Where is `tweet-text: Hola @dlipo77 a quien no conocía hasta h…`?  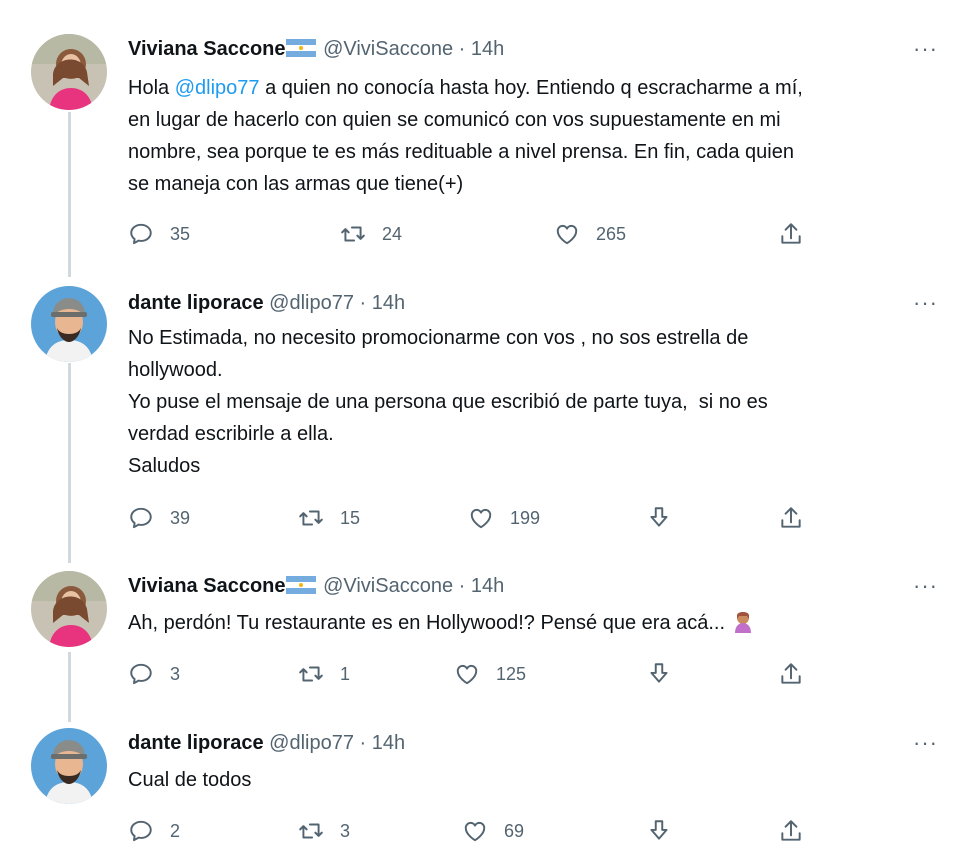
tweet-text: Hola @dlipo77 a quien no conocía hasta h… is located at coordinates (533, 136).